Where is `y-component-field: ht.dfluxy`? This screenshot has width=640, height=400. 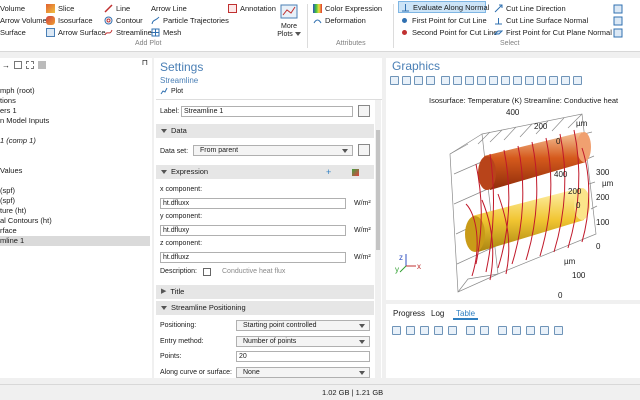 y-component-field: ht.dfluxy is located at coordinates (253, 230).